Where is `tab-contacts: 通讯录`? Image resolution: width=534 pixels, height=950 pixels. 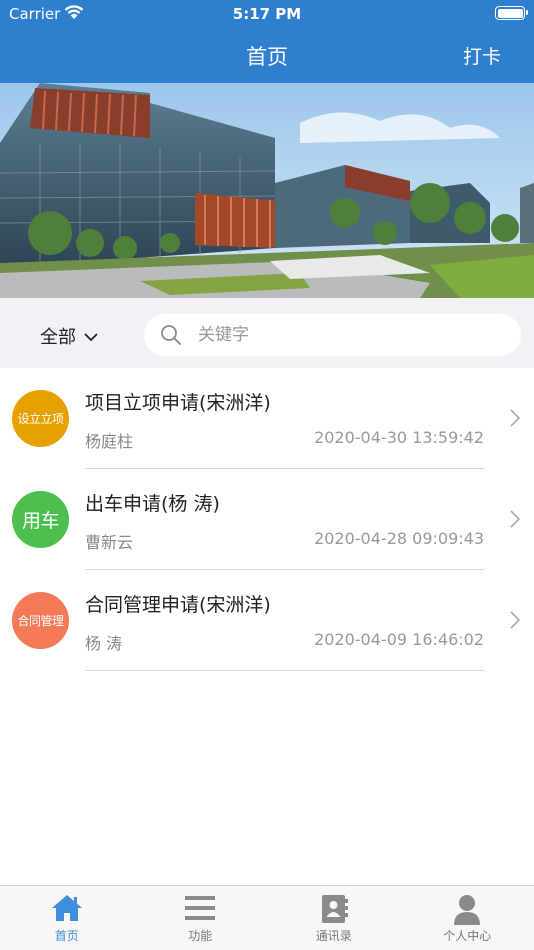 tab-contacts: 通讯录 is located at coordinates (334, 918).